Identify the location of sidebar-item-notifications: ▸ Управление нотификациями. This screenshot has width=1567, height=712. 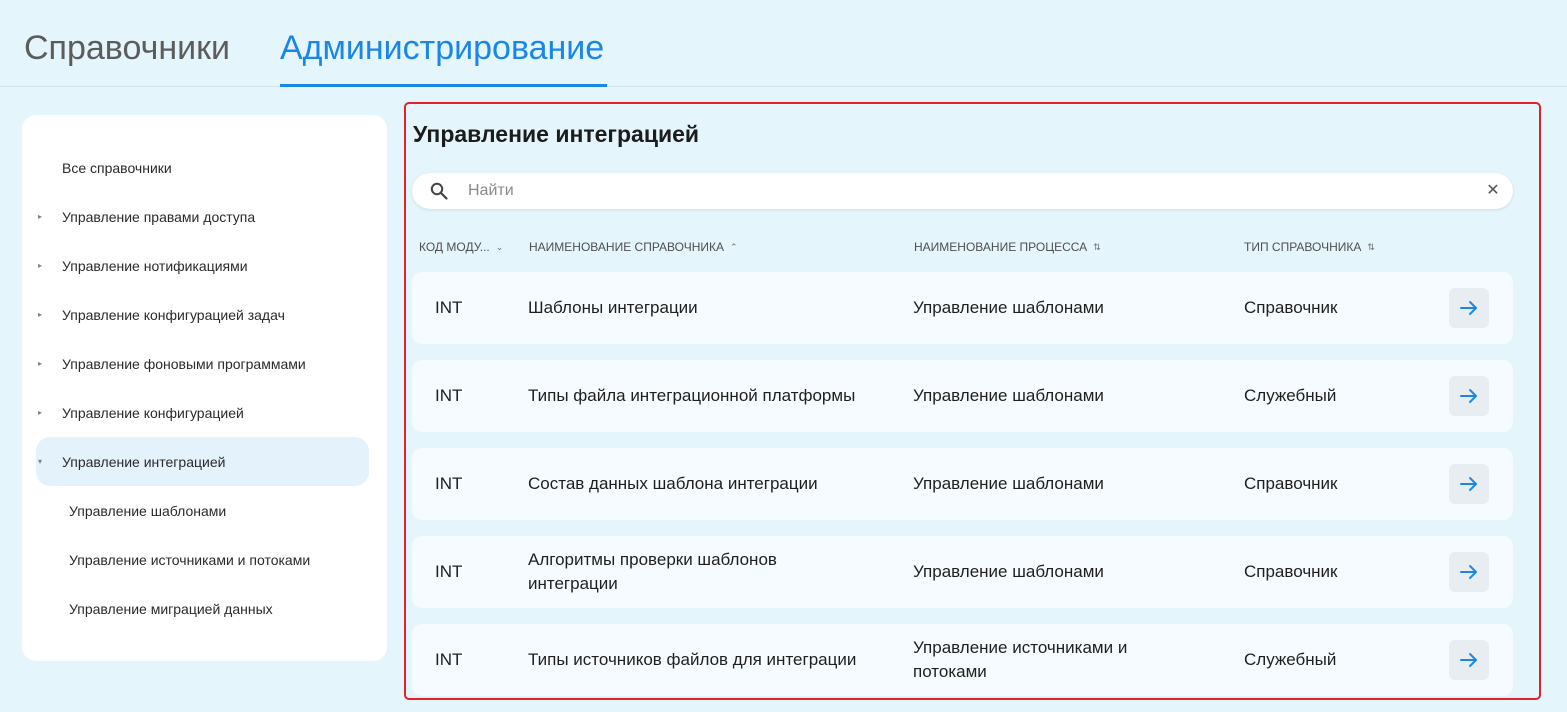
(202, 265).